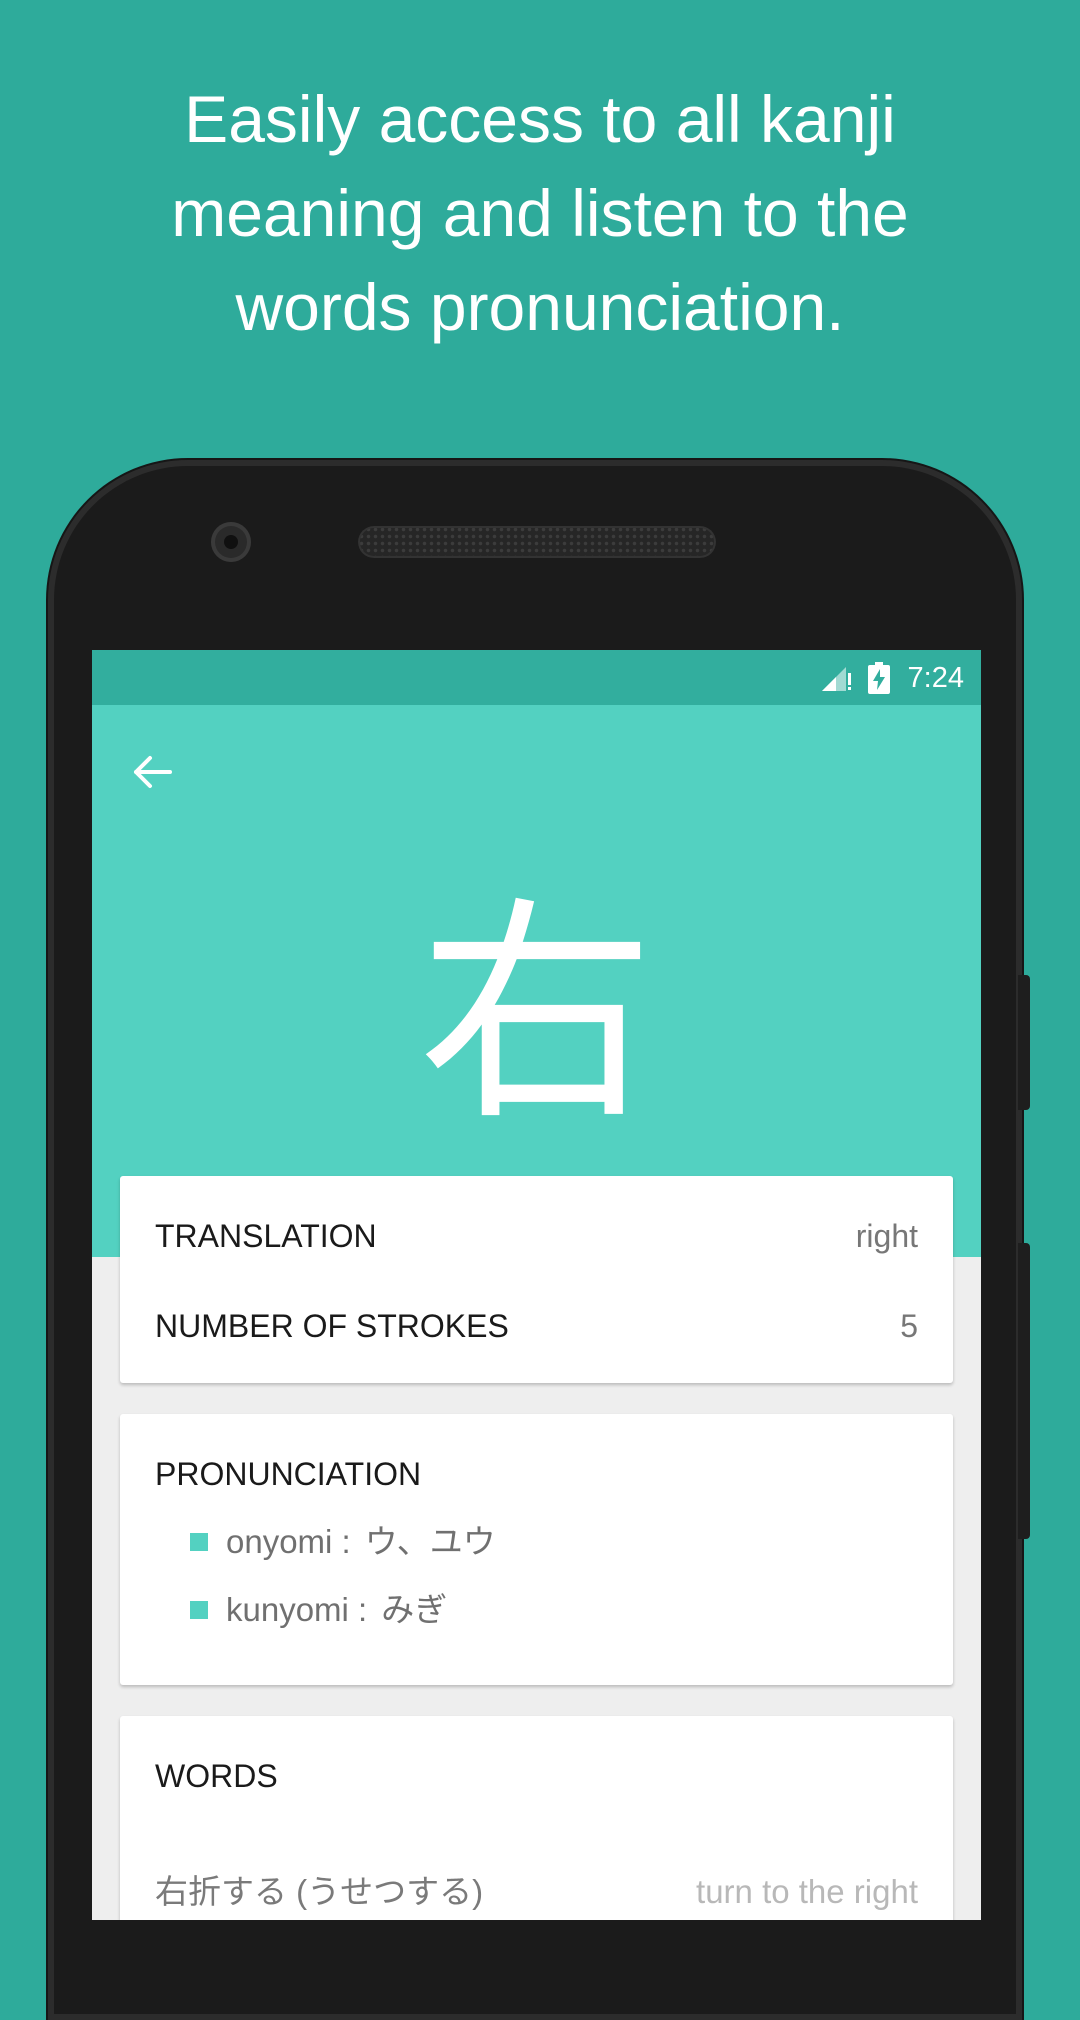 The height and width of the screenshot is (2020, 1080). What do you see at coordinates (1024, 1391) in the screenshot?
I see `phone-volume-button` at bounding box center [1024, 1391].